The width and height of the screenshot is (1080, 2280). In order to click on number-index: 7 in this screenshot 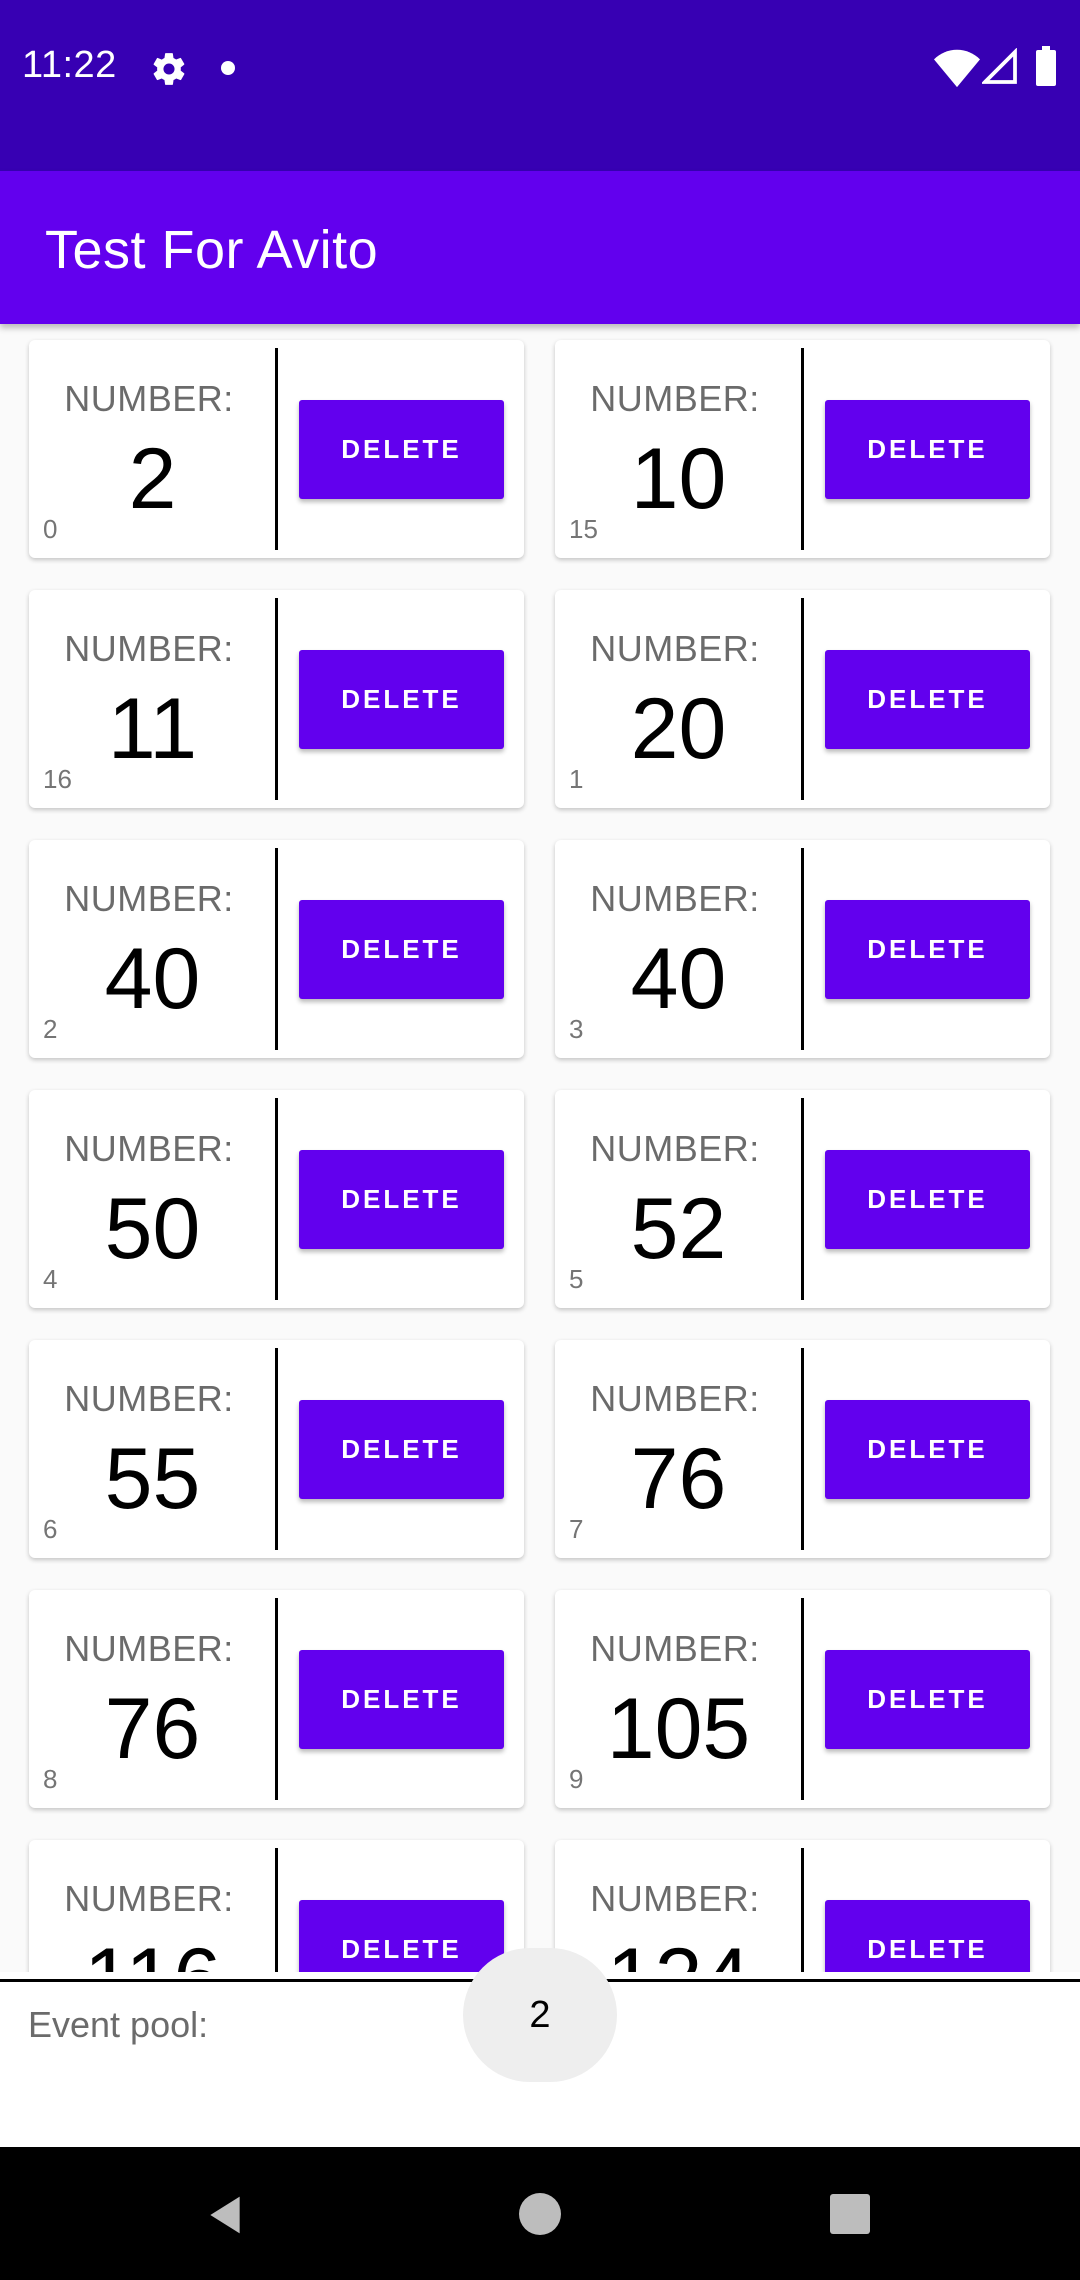, I will do `click(576, 1529)`.